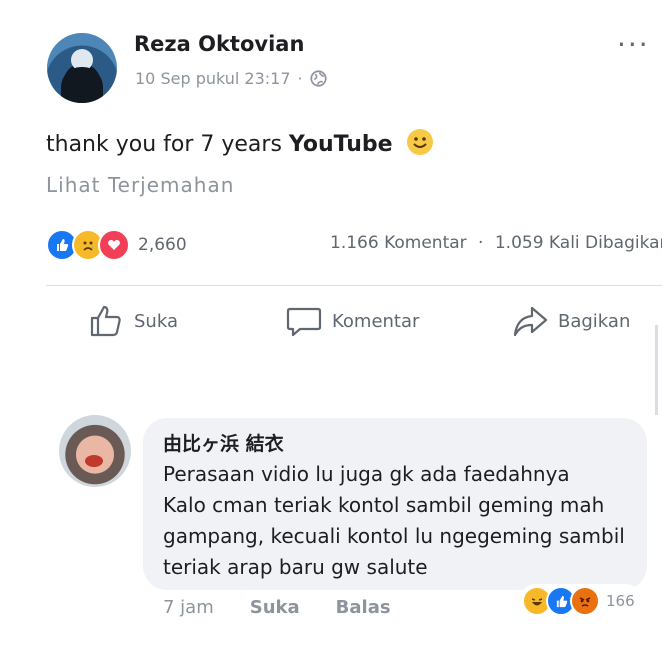 Image resolution: width=662 pixels, height=662 pixels. What do you see at coordinates (620, 601) in the screenshot?
I see `comment-reaction-count: 166` at bounding box center [620, 601].